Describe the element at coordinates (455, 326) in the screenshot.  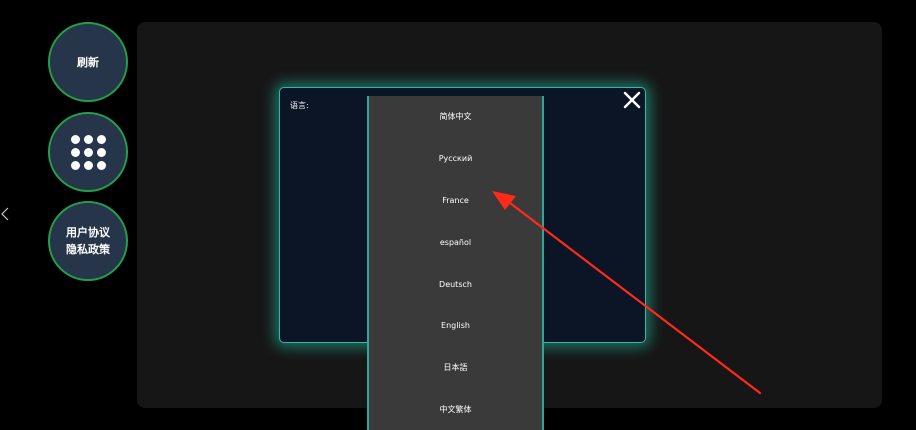
I see `language-option-en: English` at that location.